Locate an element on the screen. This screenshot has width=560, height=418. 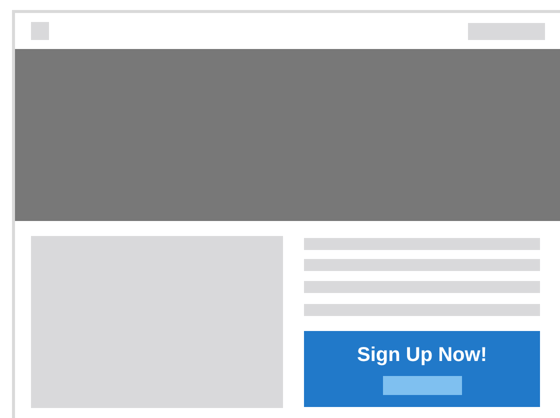
logo-placeholder is located at coordinates (40, 31).